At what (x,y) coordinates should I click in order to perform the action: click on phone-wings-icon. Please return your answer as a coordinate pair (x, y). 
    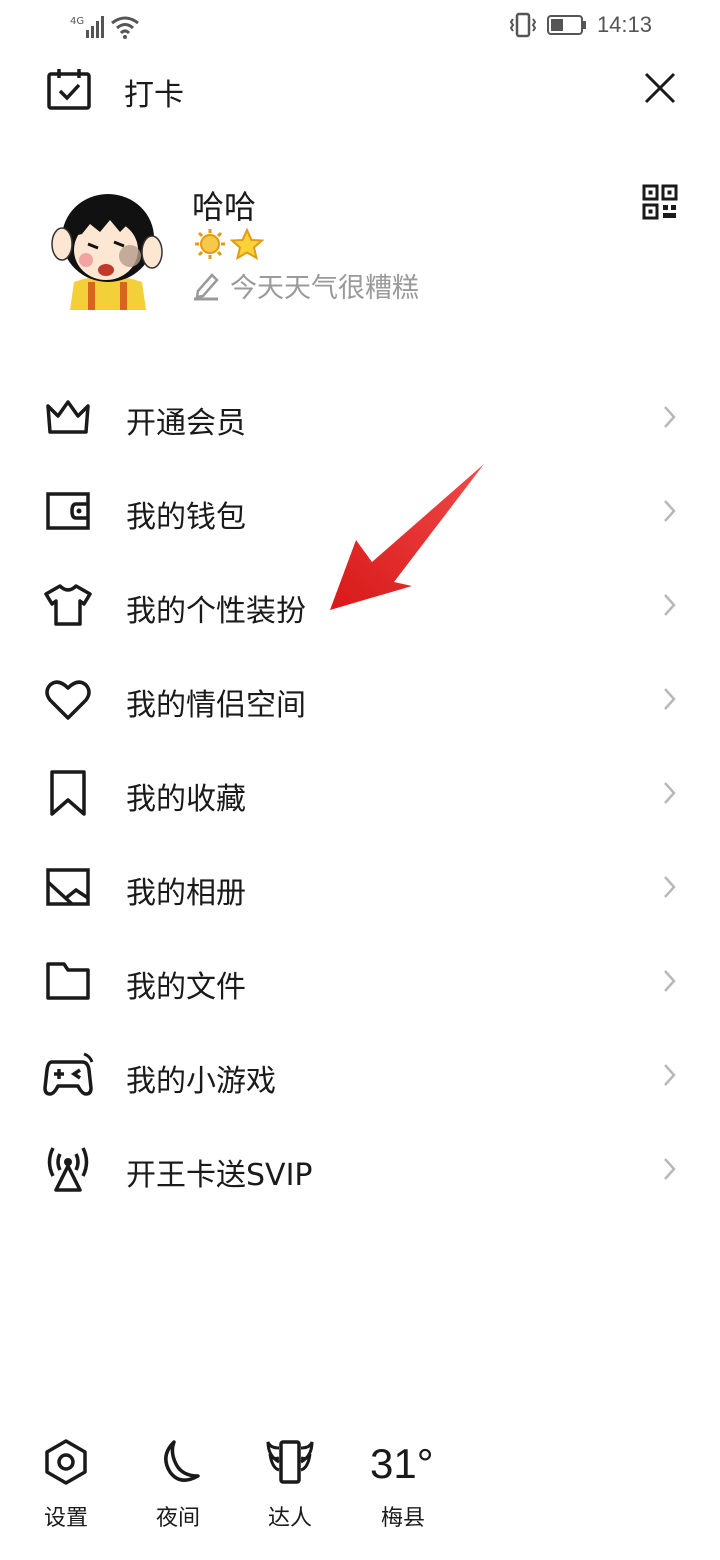
    Looking at the image, I should click on (290, 1462).